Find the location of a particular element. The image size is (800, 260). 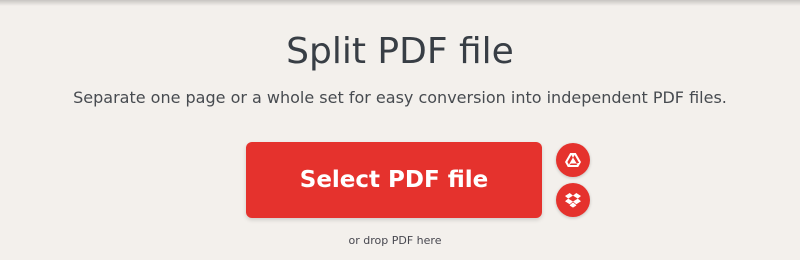

page-title: Split PDF file is located at coordinates (400, 51).